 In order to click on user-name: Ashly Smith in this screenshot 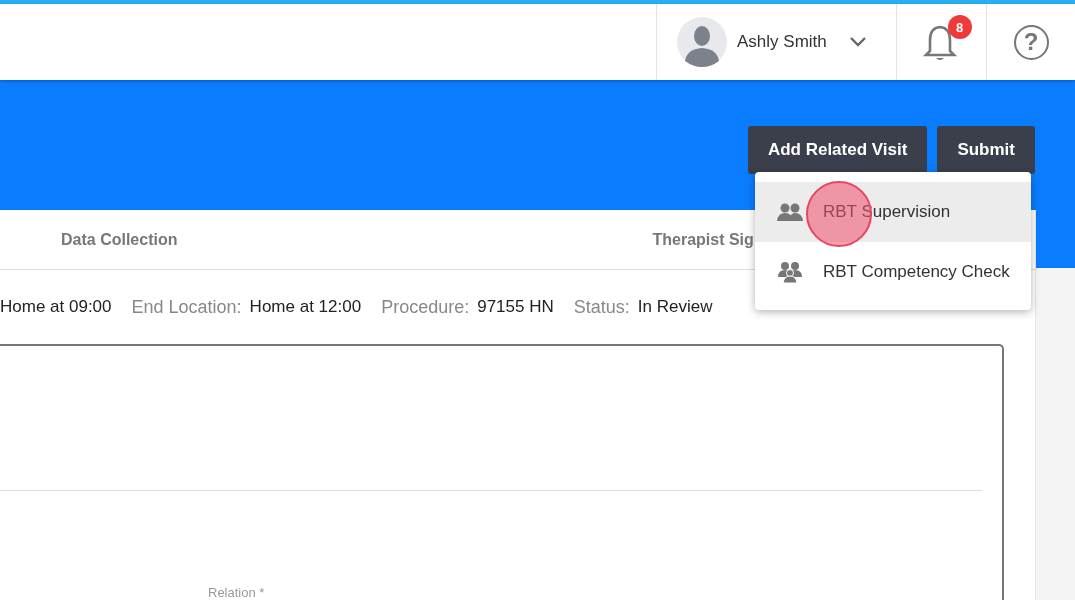, I will do `click(782, 42)`.